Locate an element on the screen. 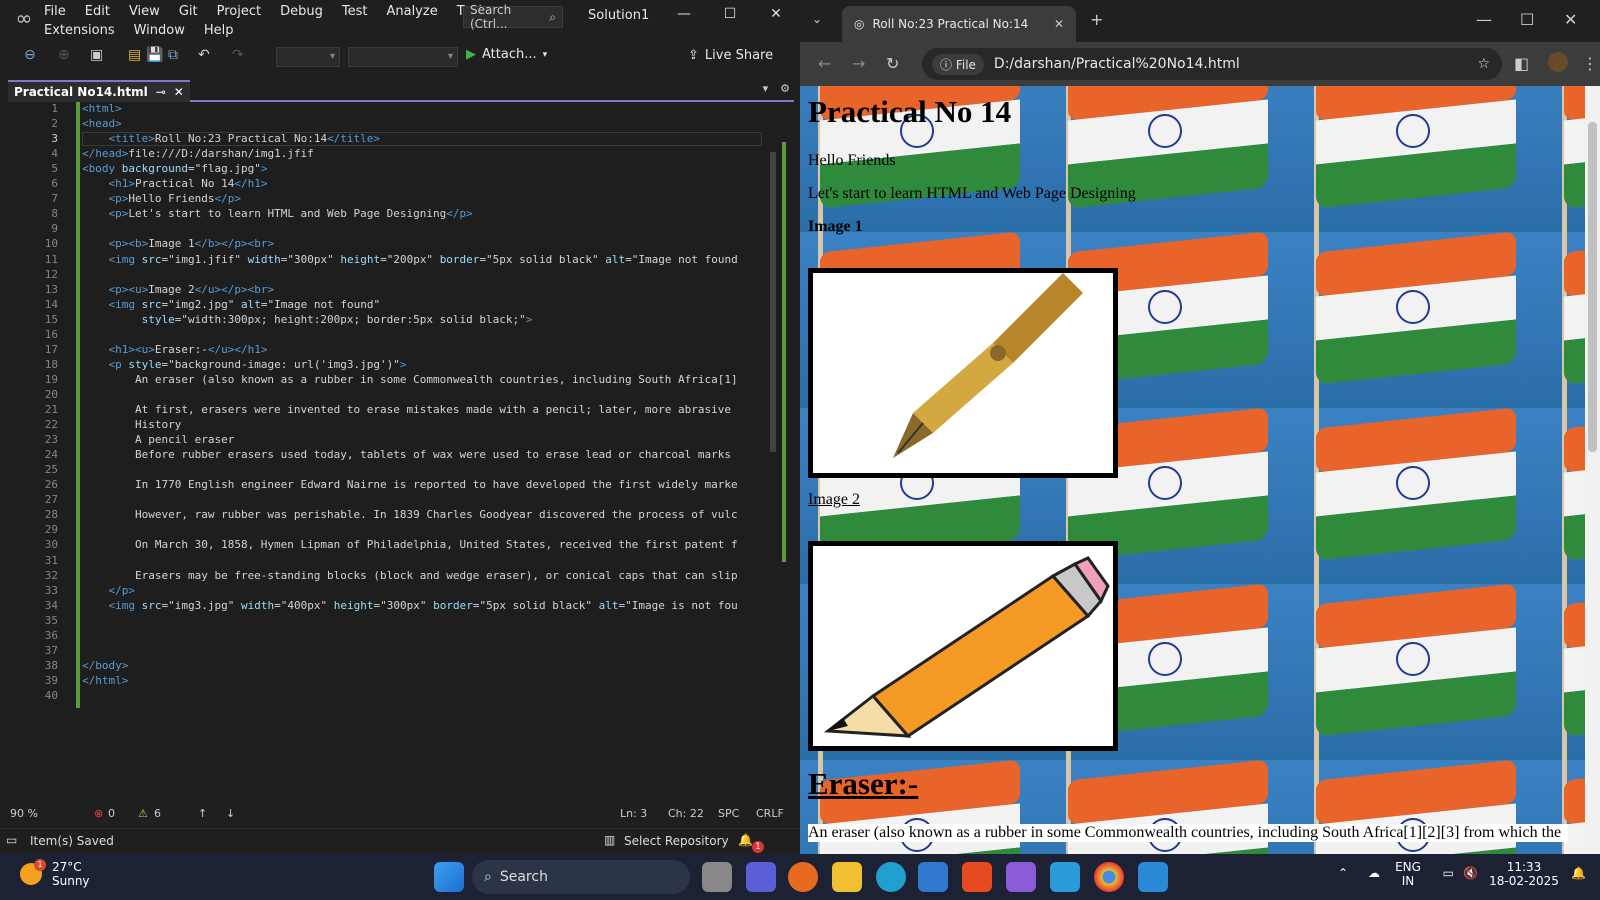 The height and width of the screenshot is (900, 1600). region-code: IN is located at coordinates (1408, 881).